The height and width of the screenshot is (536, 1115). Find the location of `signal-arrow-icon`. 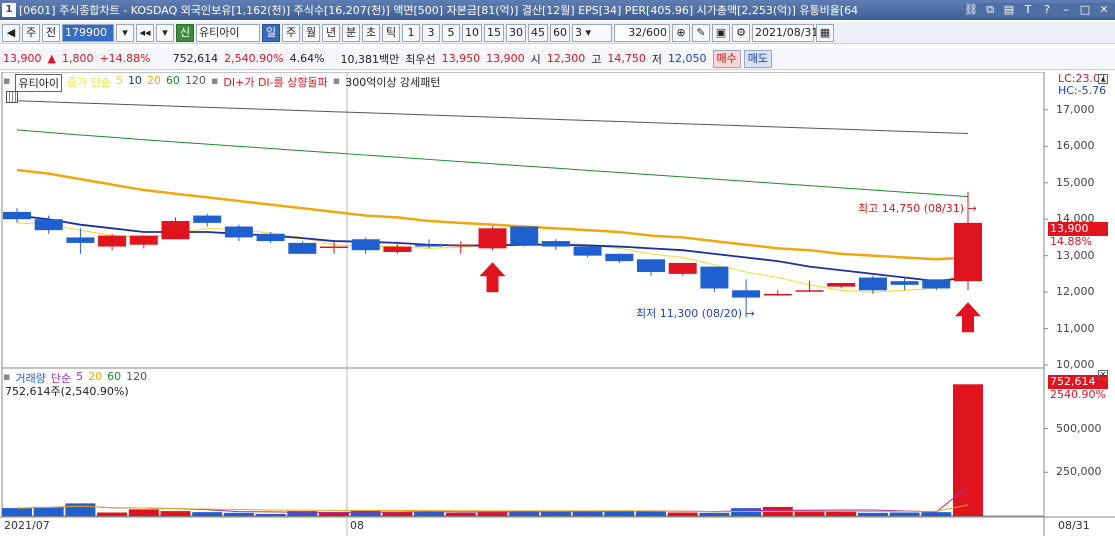

signal-arrow-icon is located at coordinates (492, 277).